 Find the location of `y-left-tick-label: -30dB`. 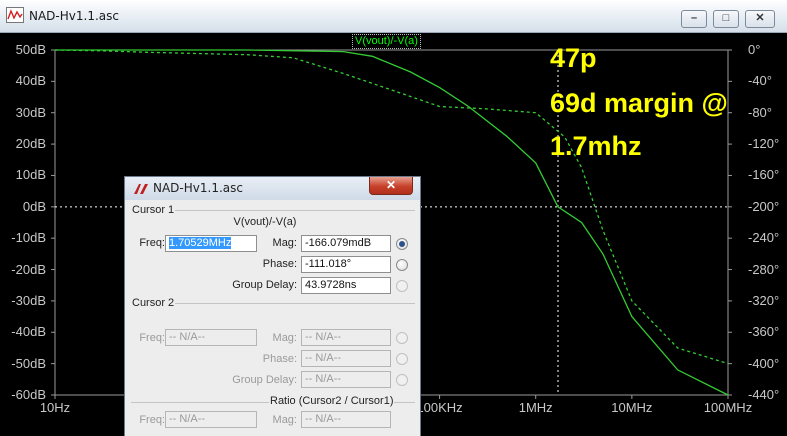

y-left-tick-label: -30dB is located at coordinates (28, 300).